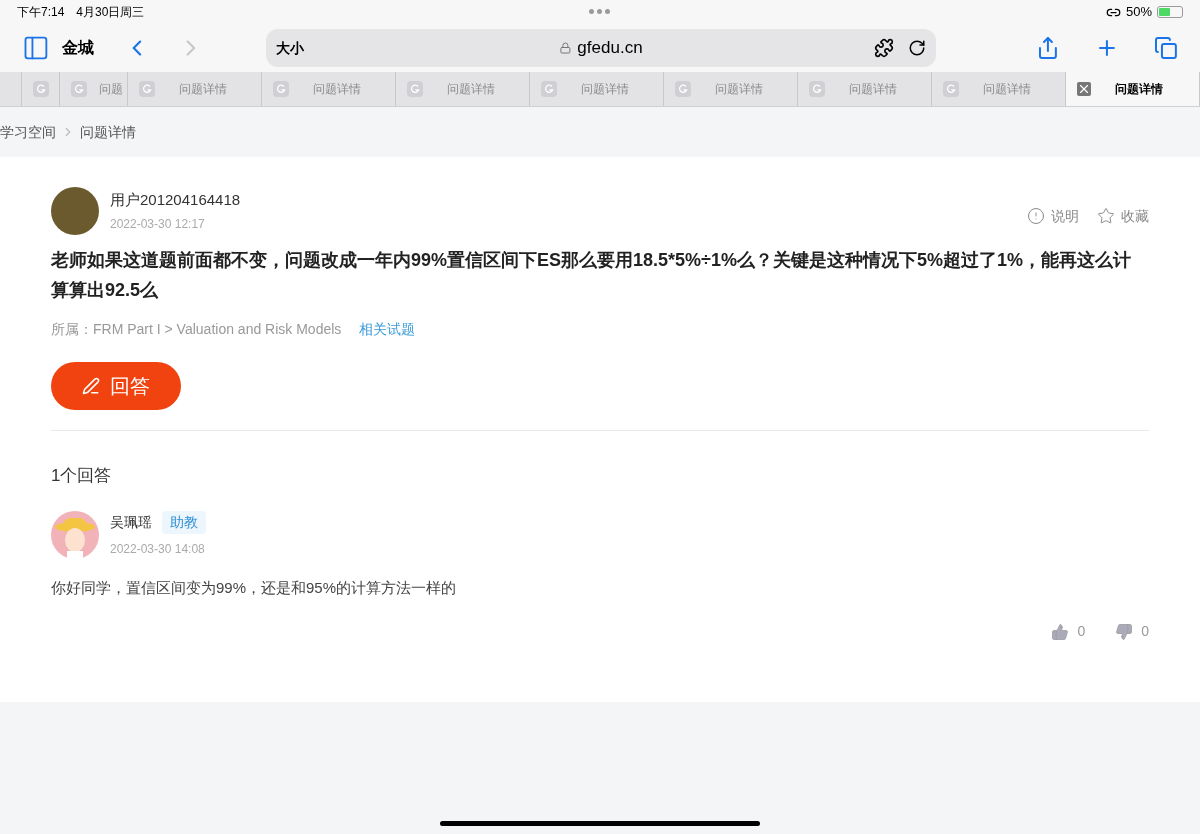 The image size is (1200, 834). Describe the element at coordinates (1123, 216) in the screenshot. I see `favorite-button: 收藏` at that location.